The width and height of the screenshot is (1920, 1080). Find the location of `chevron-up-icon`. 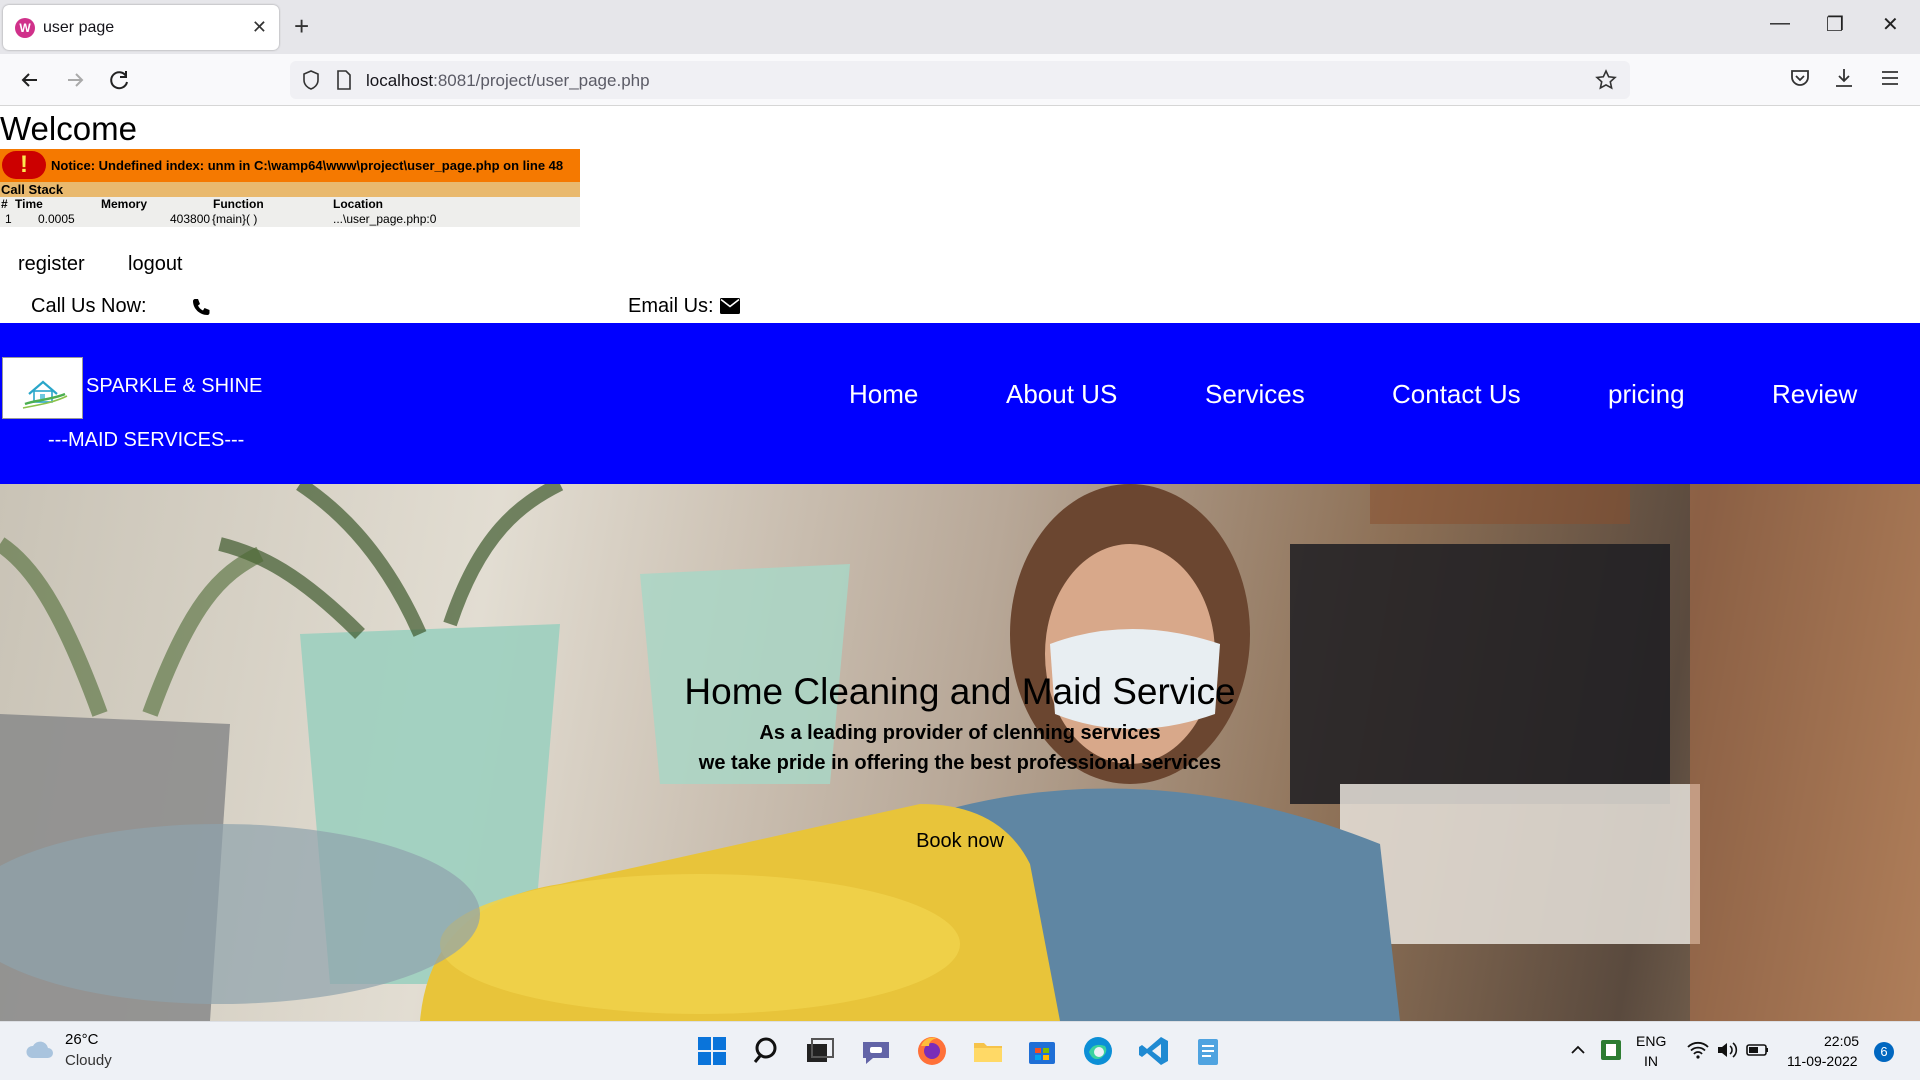

chevron-up-icon is located at coordinates (1578, 1050).